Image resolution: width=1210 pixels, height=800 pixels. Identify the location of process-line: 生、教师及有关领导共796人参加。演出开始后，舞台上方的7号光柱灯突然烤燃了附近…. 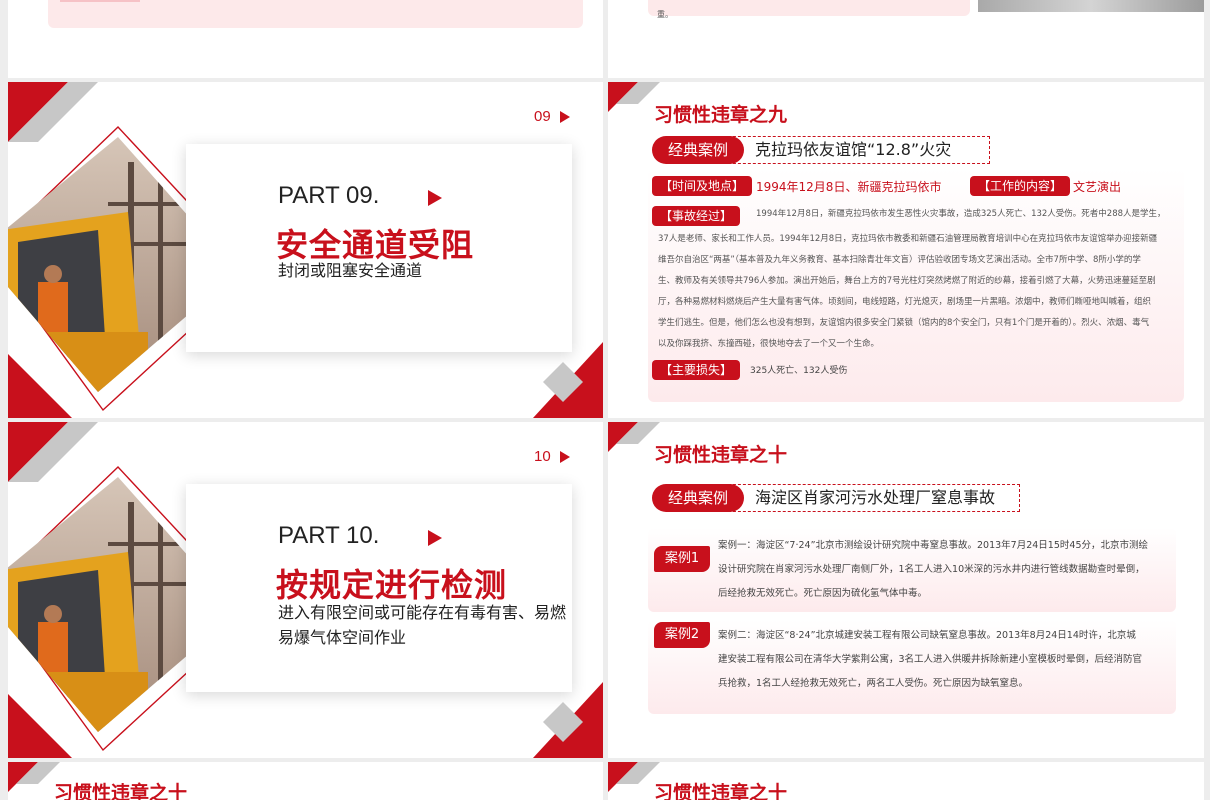
(907, 281).